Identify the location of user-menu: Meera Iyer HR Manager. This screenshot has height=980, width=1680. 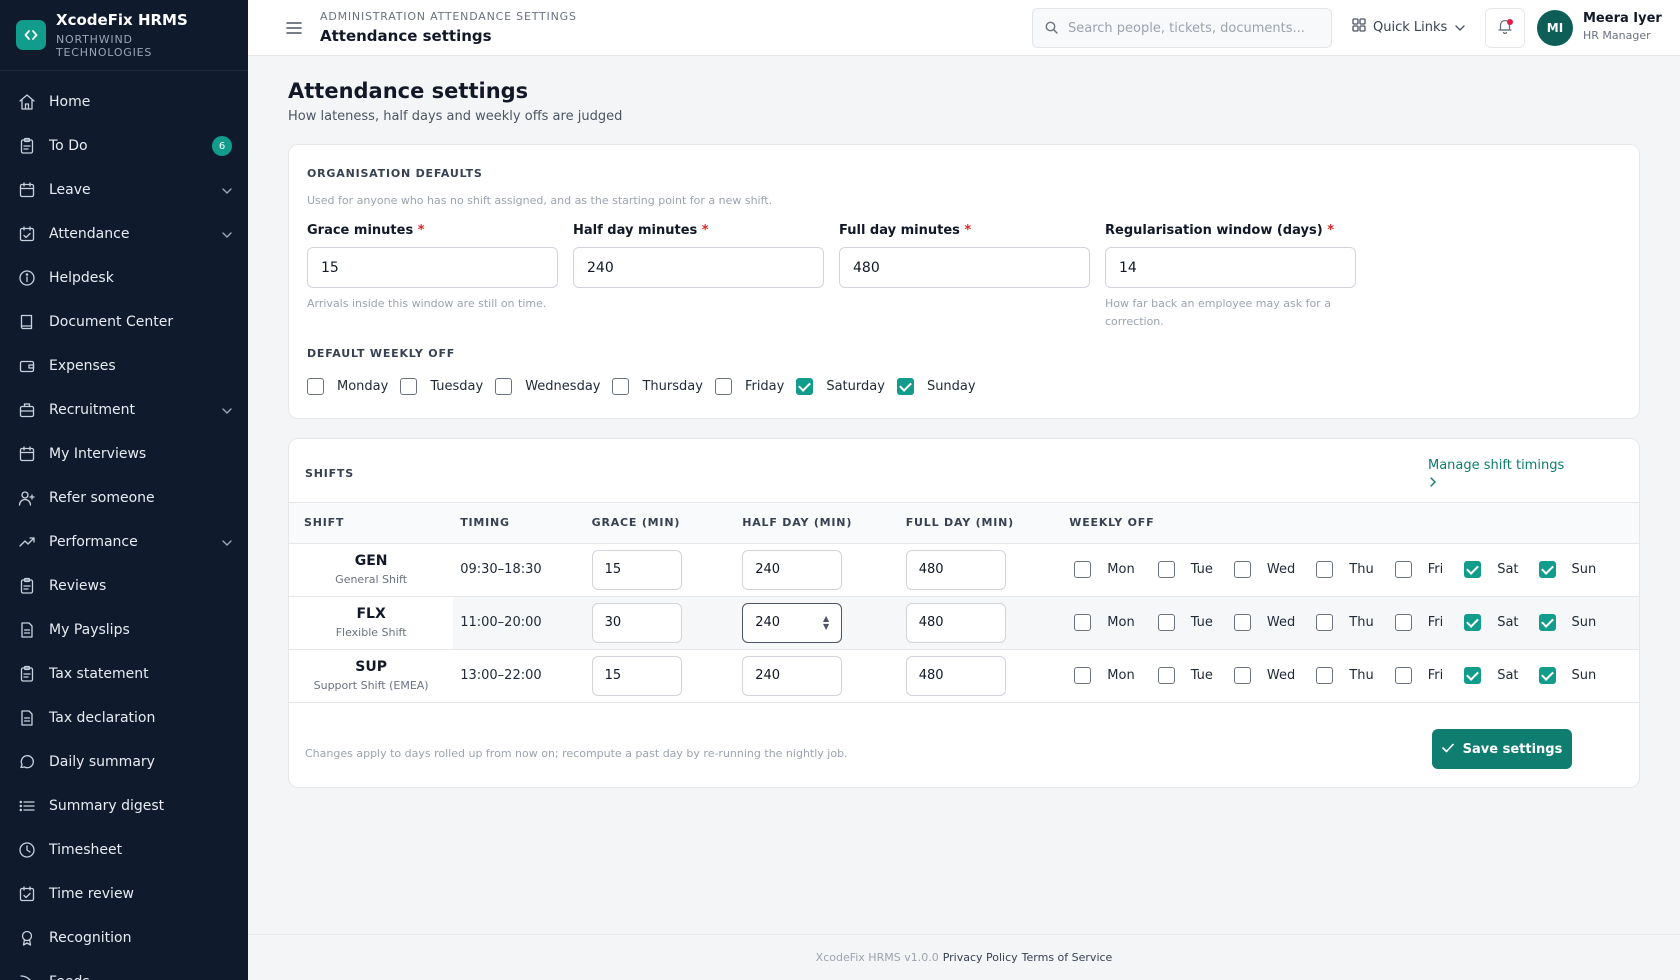
(1622, 26).